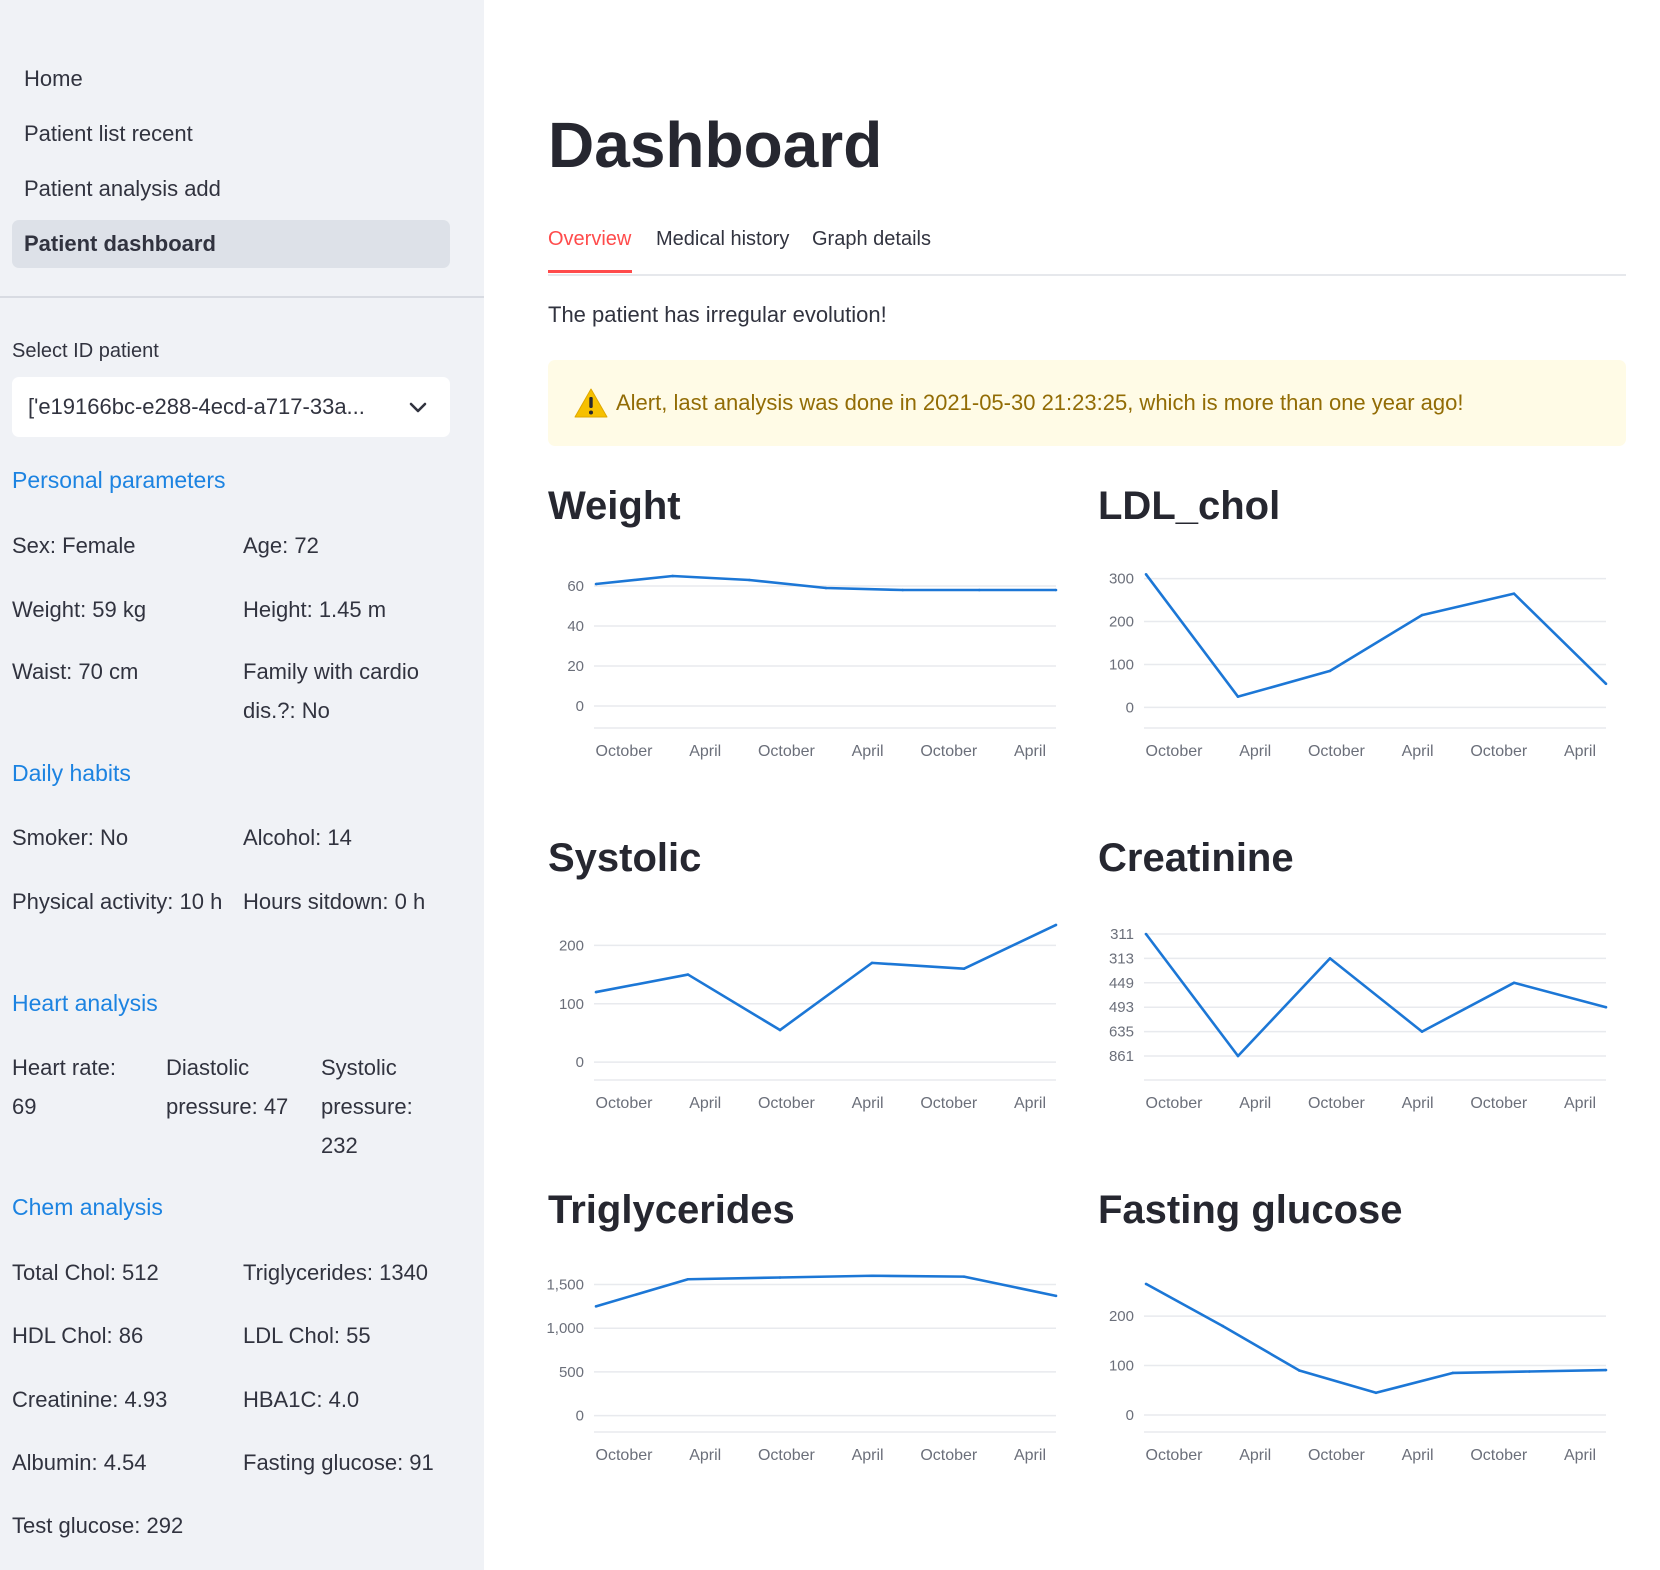 The width and height of the screenshot is (1660, 1570). What do you see at coordinates (85, 1003) in the screenshot?
I see `section-heart-analysis: Heart analysis` at bounding box center [85, 1003].